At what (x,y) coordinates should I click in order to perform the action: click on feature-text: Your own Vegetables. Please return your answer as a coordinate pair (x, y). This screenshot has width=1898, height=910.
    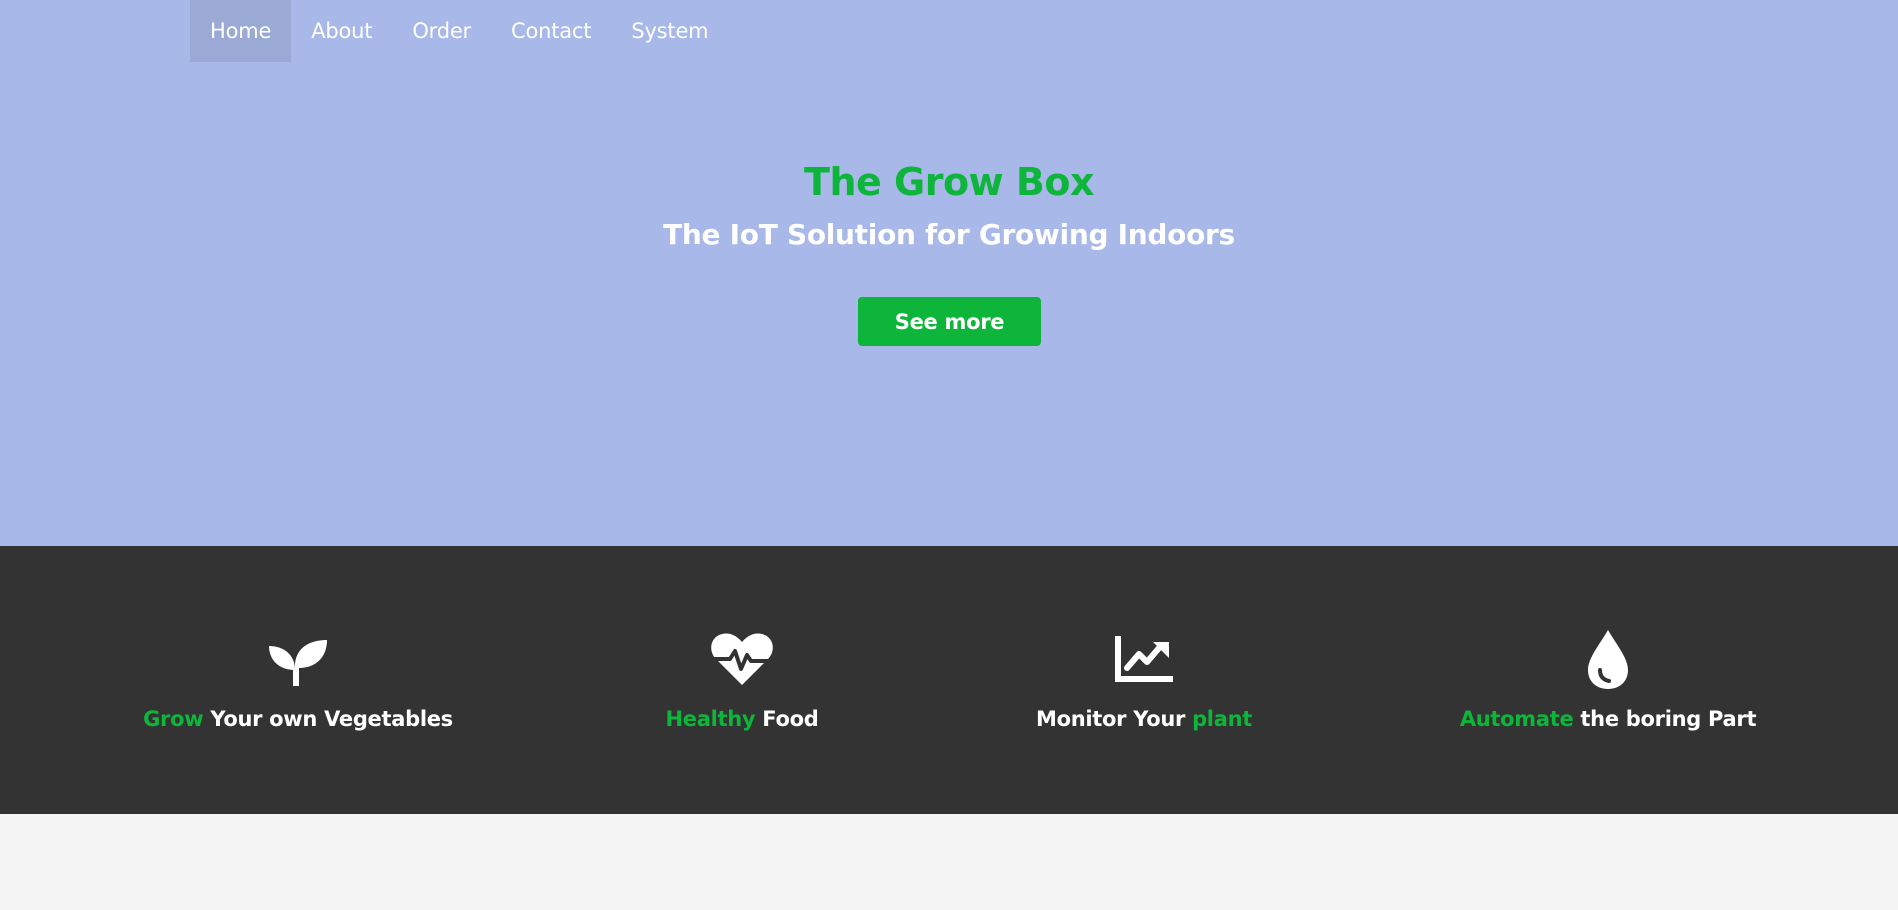
    Looking at the image, I should click on (328, 719).